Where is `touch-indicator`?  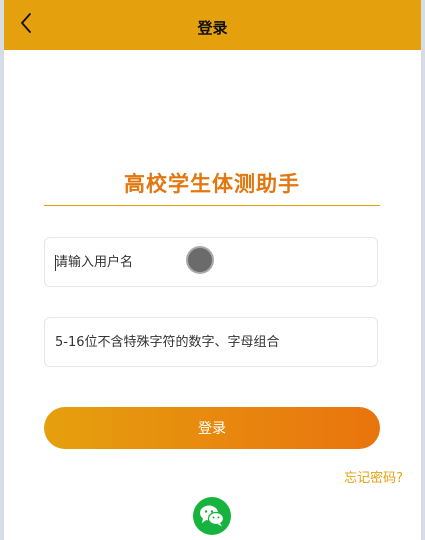 touch-indicator is located at coordinates (200, 260).